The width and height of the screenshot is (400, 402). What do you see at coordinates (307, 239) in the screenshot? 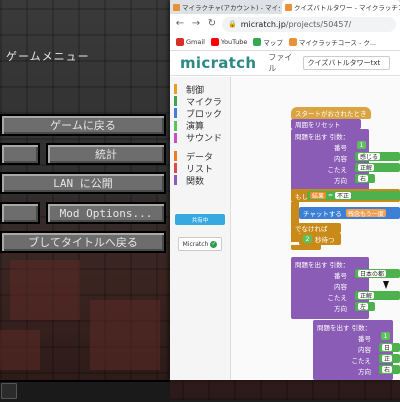
I see `wait-seconds-input: 2` at bounding box center [307, 239].